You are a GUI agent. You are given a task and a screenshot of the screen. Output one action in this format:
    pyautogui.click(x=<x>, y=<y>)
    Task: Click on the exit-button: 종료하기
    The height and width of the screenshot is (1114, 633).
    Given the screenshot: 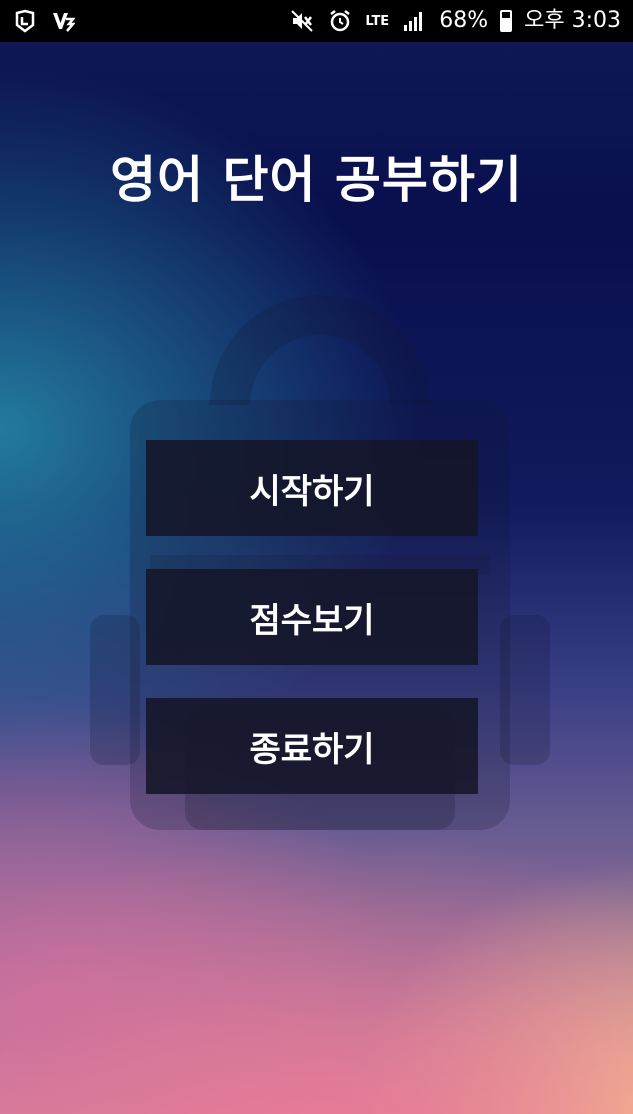 What is the action you would take?
    pyautogui.click(x=312, y=746)
    